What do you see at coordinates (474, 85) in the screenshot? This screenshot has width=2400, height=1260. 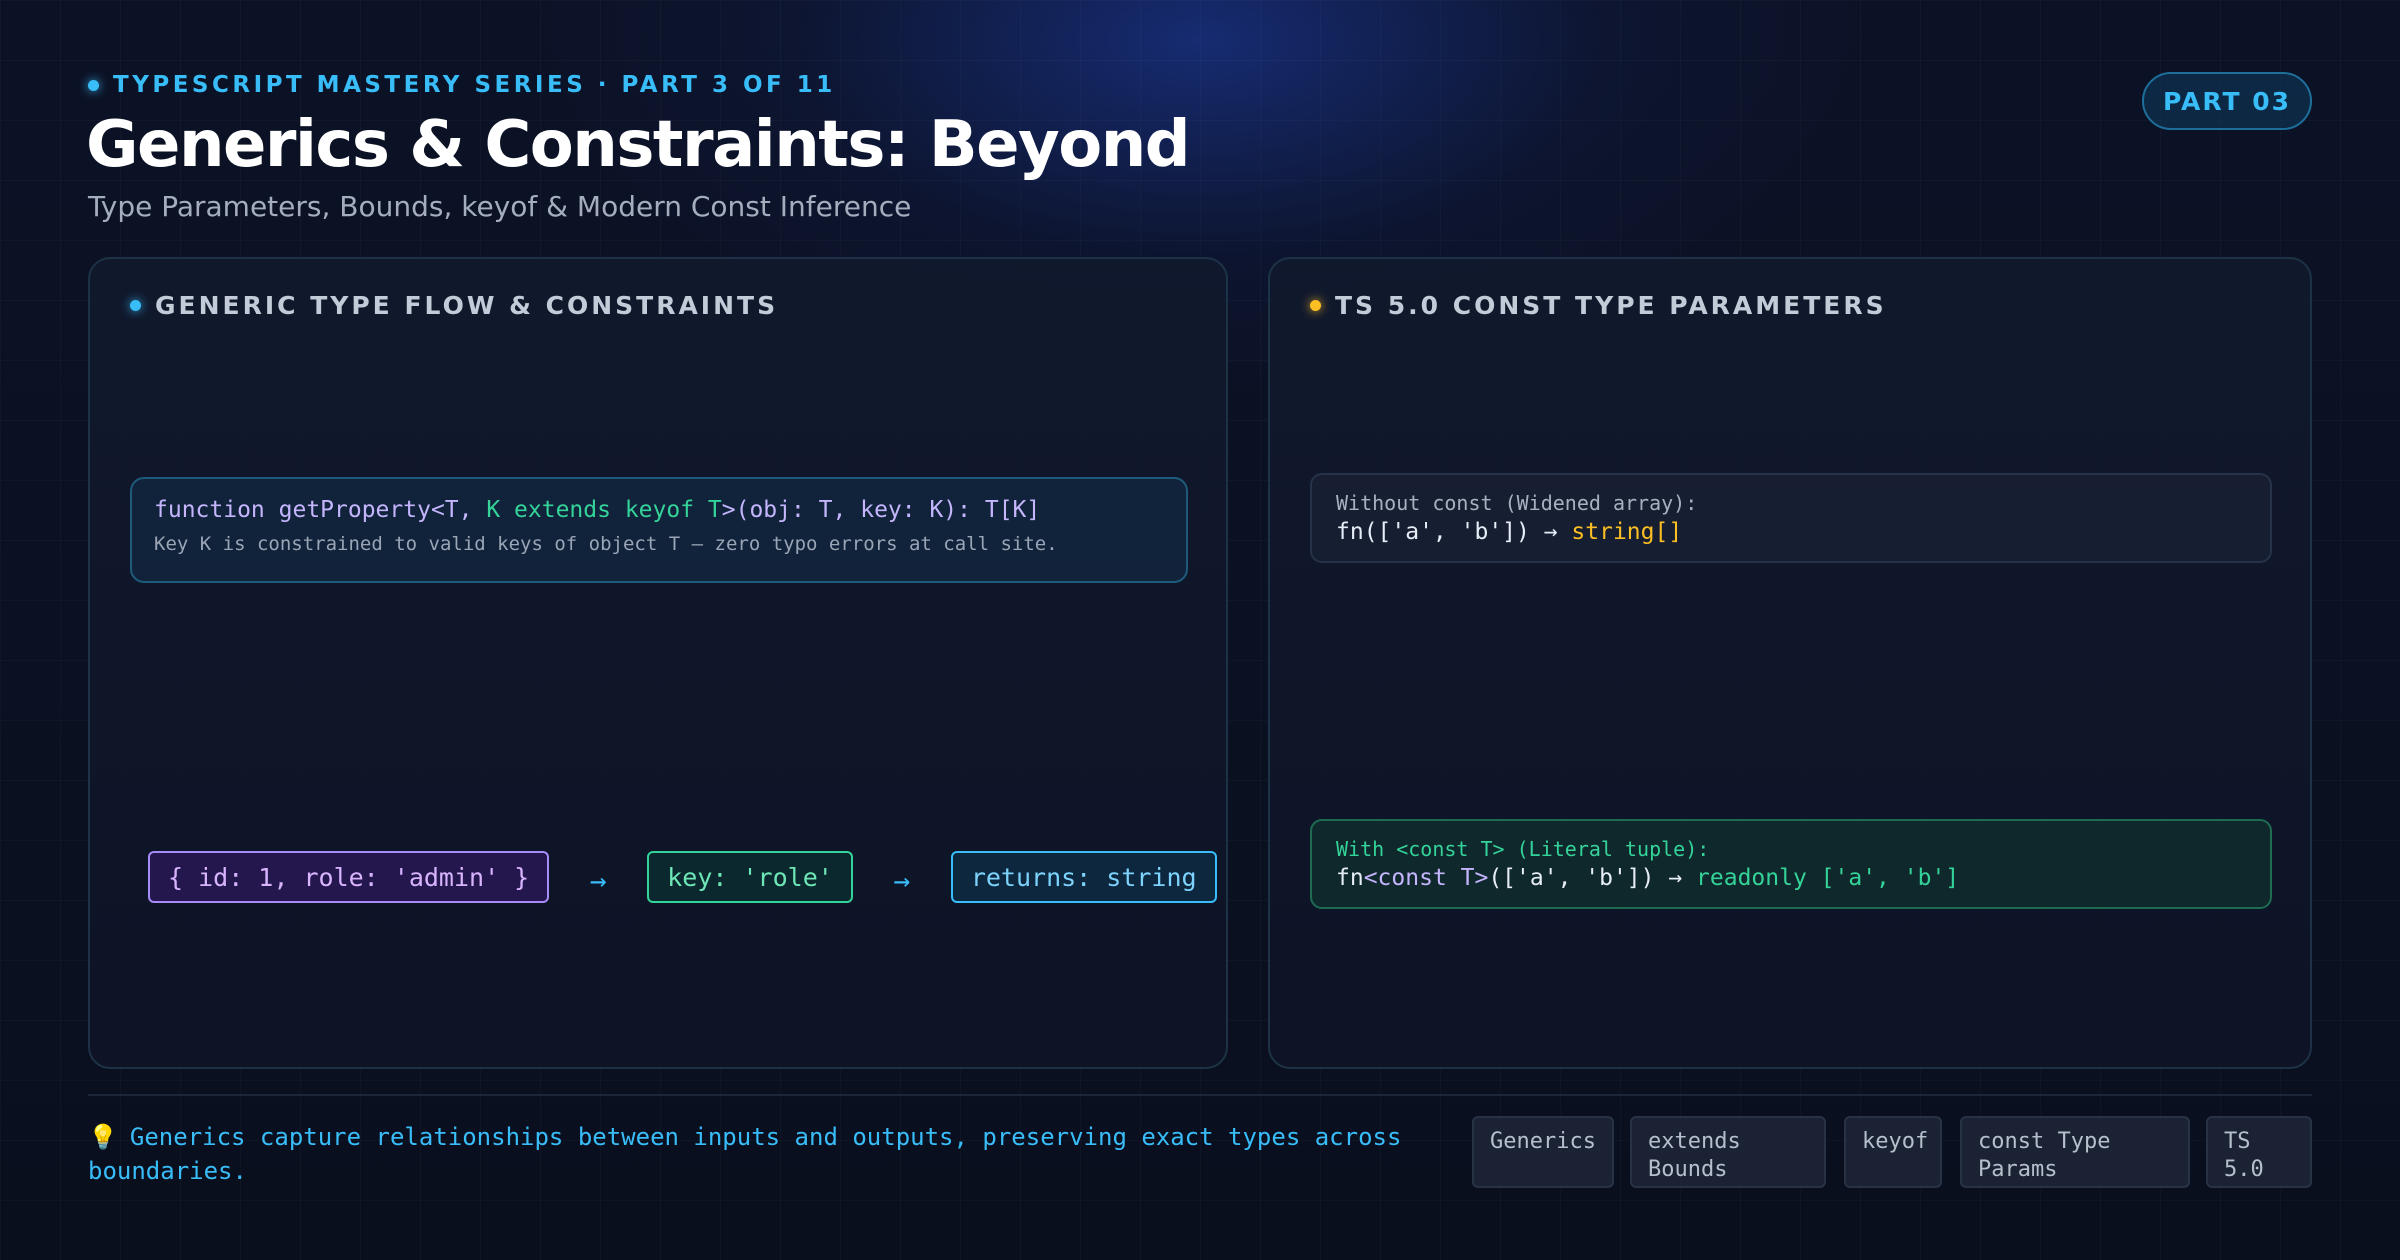 I see `eyebrow-text: TYPESCRIPT MASTERY SERIES · PART 3 OF 11` at bounding box center [474, 85].